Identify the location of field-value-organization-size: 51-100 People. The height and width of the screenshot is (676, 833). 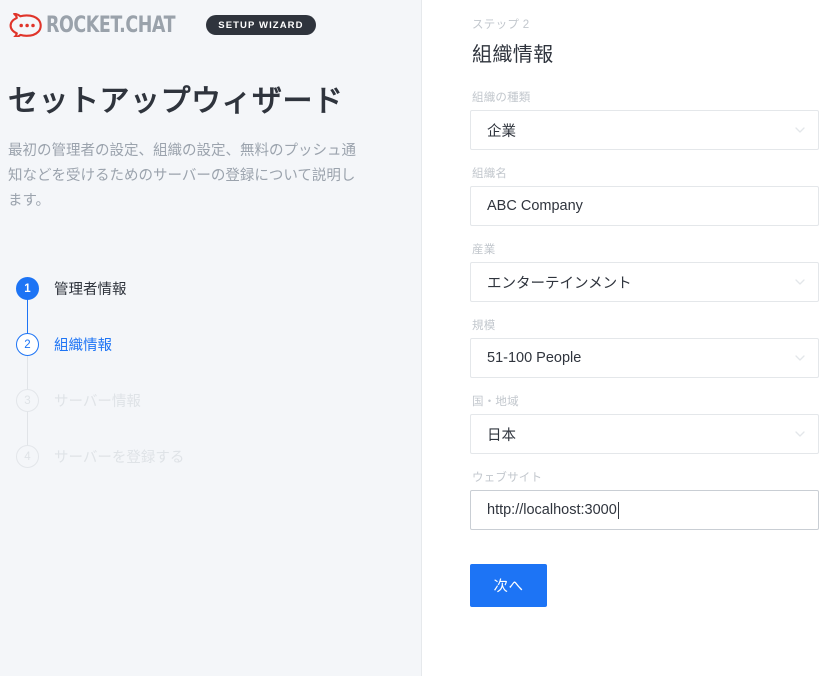
(534, 358).